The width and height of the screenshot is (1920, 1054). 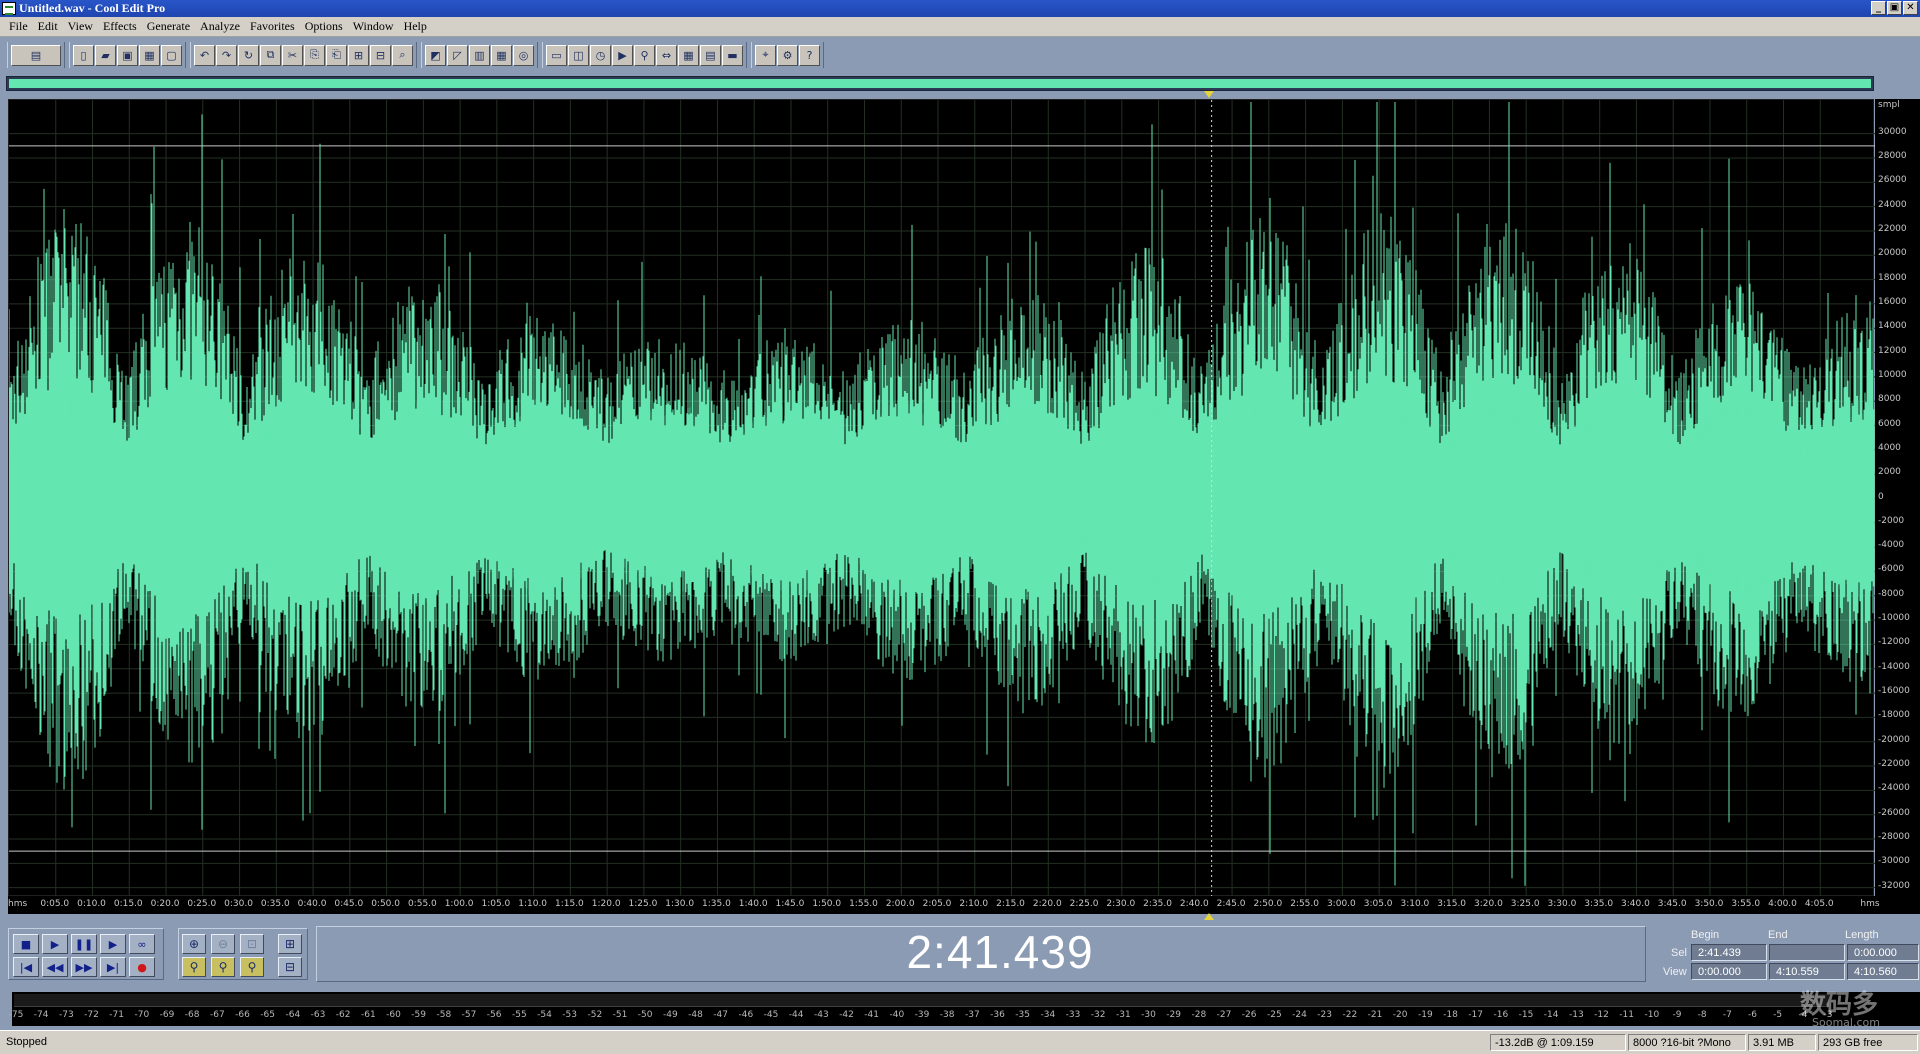 What do you see at coordinates (91, 1015) in the screenshot?
I see `meter-scale-label: -72` at bounding box center [91, 1015].